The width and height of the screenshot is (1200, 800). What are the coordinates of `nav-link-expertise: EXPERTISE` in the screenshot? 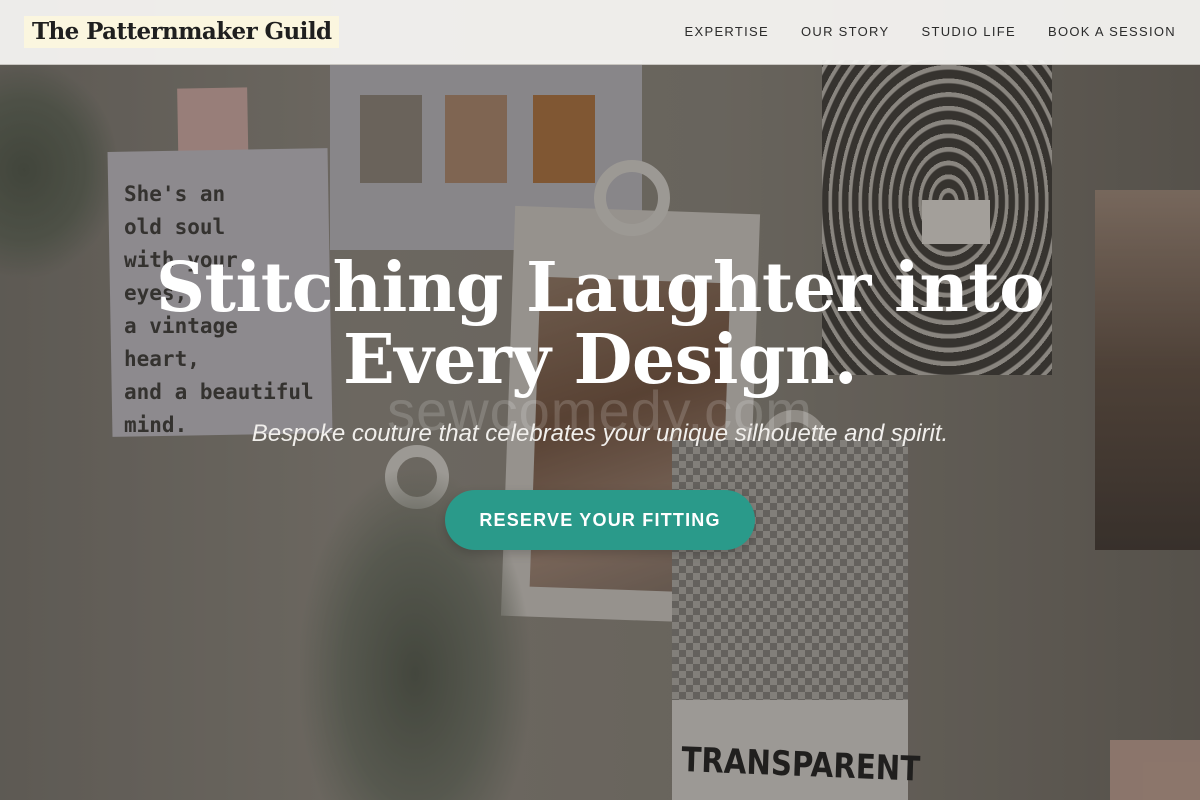 It's located at (727, 32).